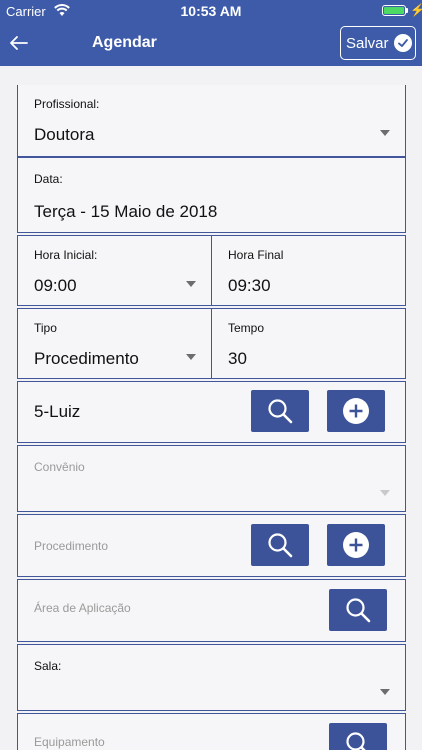 This screenshot has height=750, width=422. What do you see at coordinates (211, 412) in the screenshot?
I see `paciente-field: 5-Luiz` at bounding box center [211, 412].